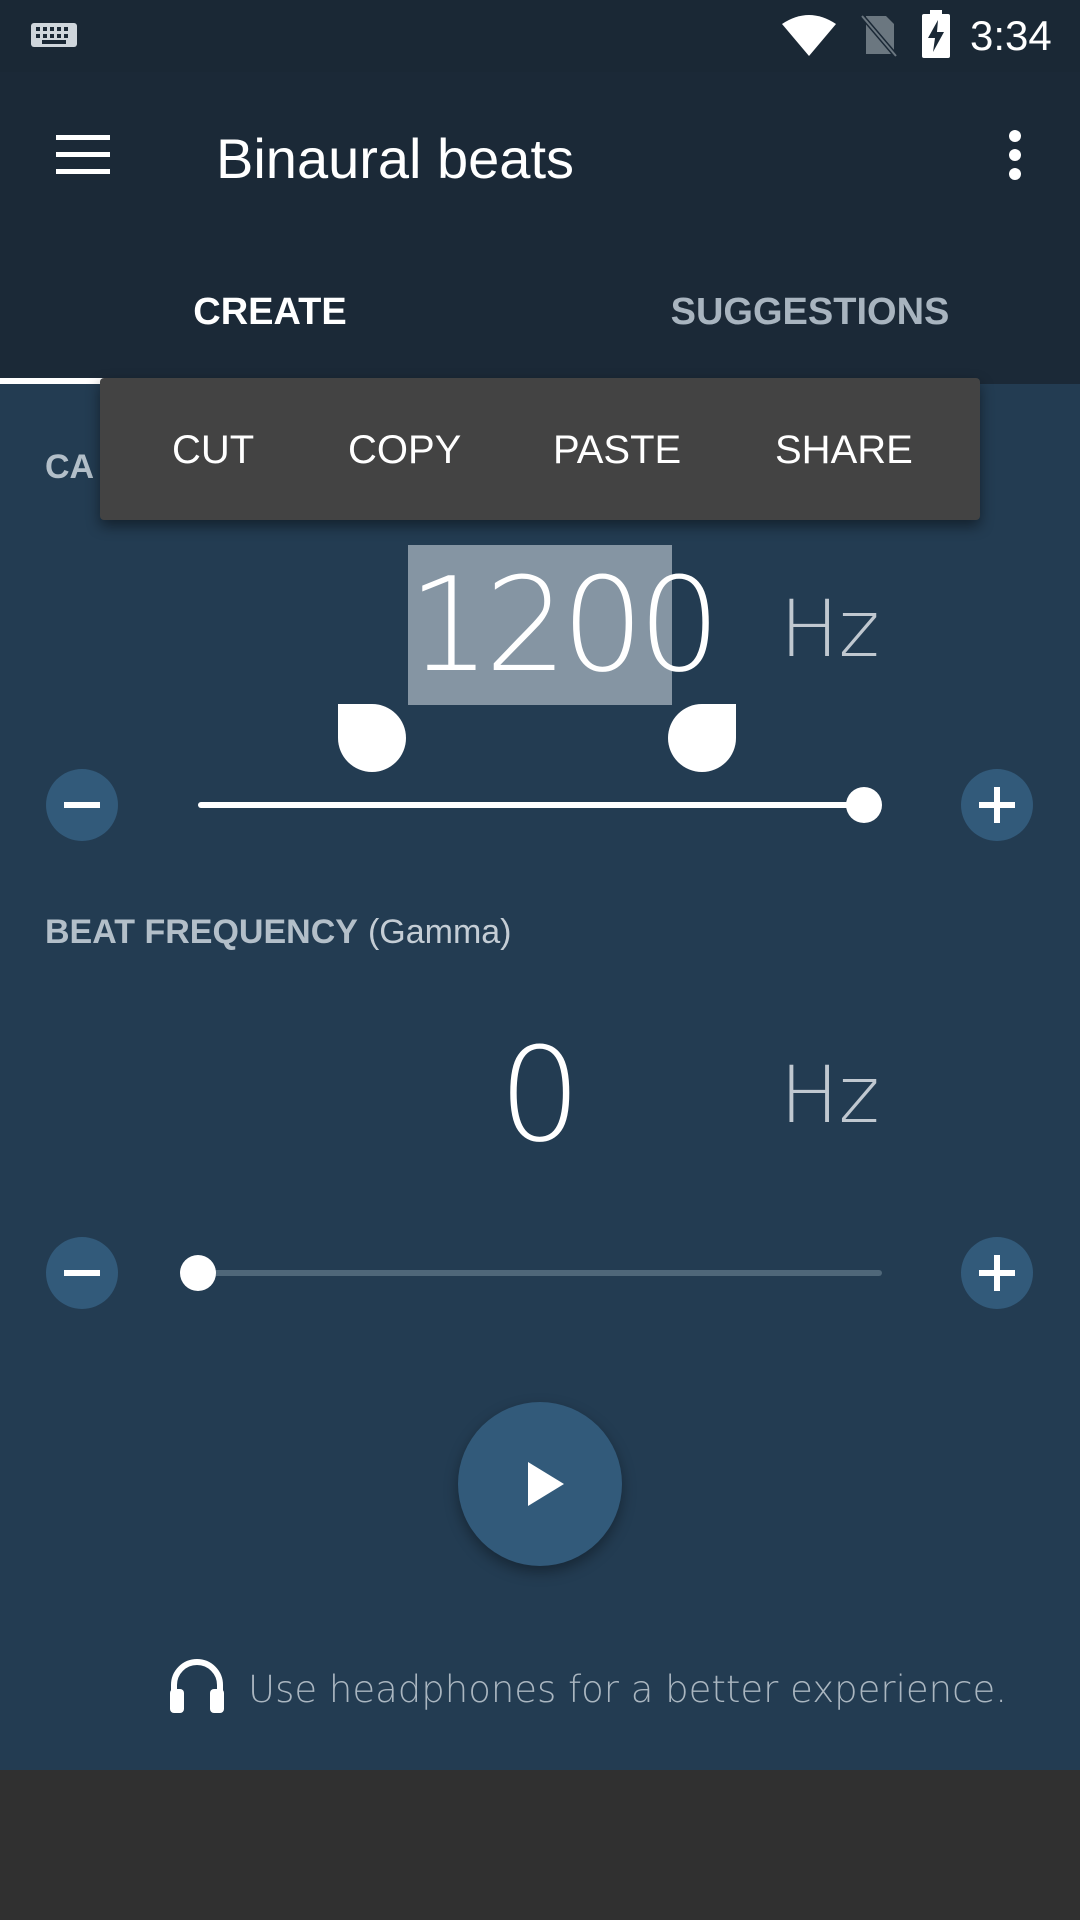 This screenshot has height=1920, width=1080. I want to click on carrier-decrease-button, so click(82, 805).